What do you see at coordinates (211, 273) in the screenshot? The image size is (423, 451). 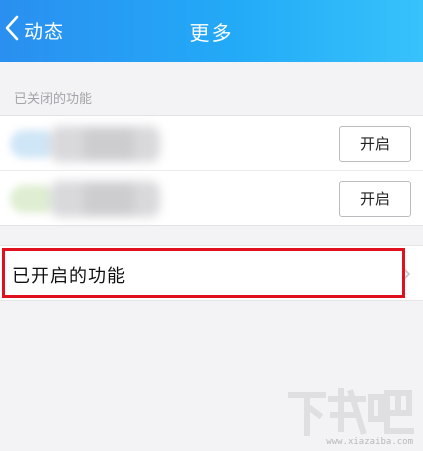 I see `enabled-features-row: 已开启的功能` at bounding box center [211, 273].